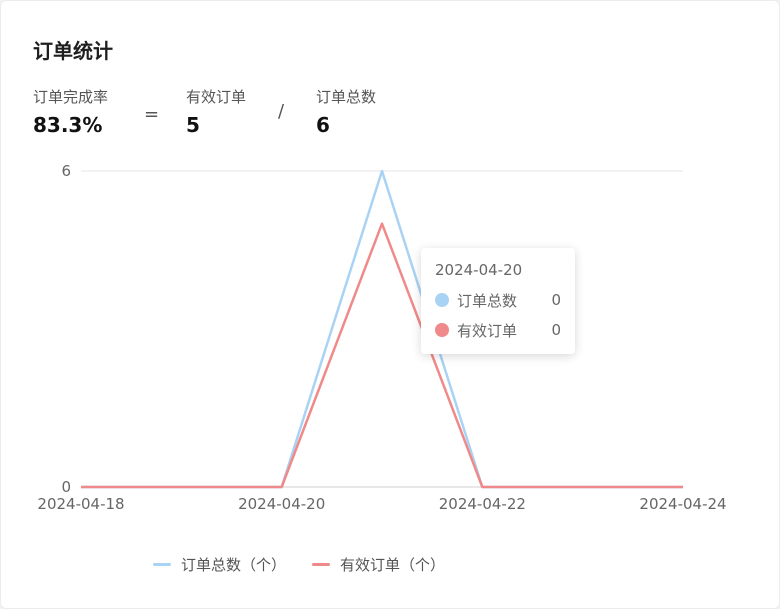 The height and width of the screenshot is (609, 780). I want to click on x-tick-label-0: 2024-04-18, so click(80, 504).